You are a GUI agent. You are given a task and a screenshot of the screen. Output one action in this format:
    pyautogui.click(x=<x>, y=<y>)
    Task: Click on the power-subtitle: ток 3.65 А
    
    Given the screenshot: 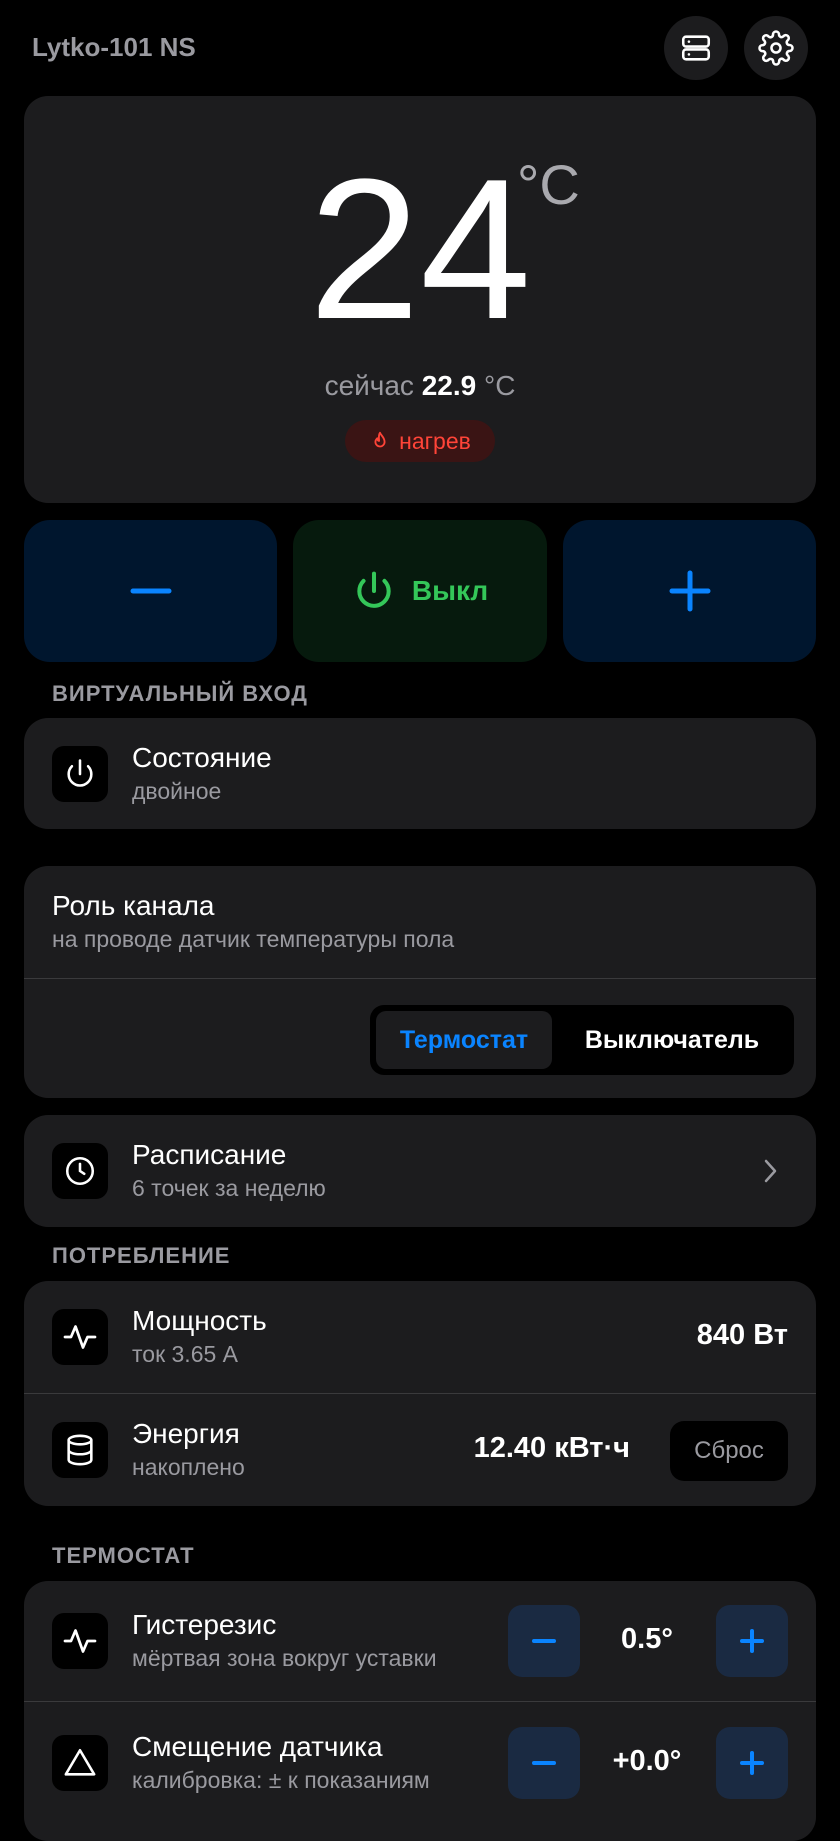 What is the action you would take?
    pyautogui.click(x=185, y=1354)
    